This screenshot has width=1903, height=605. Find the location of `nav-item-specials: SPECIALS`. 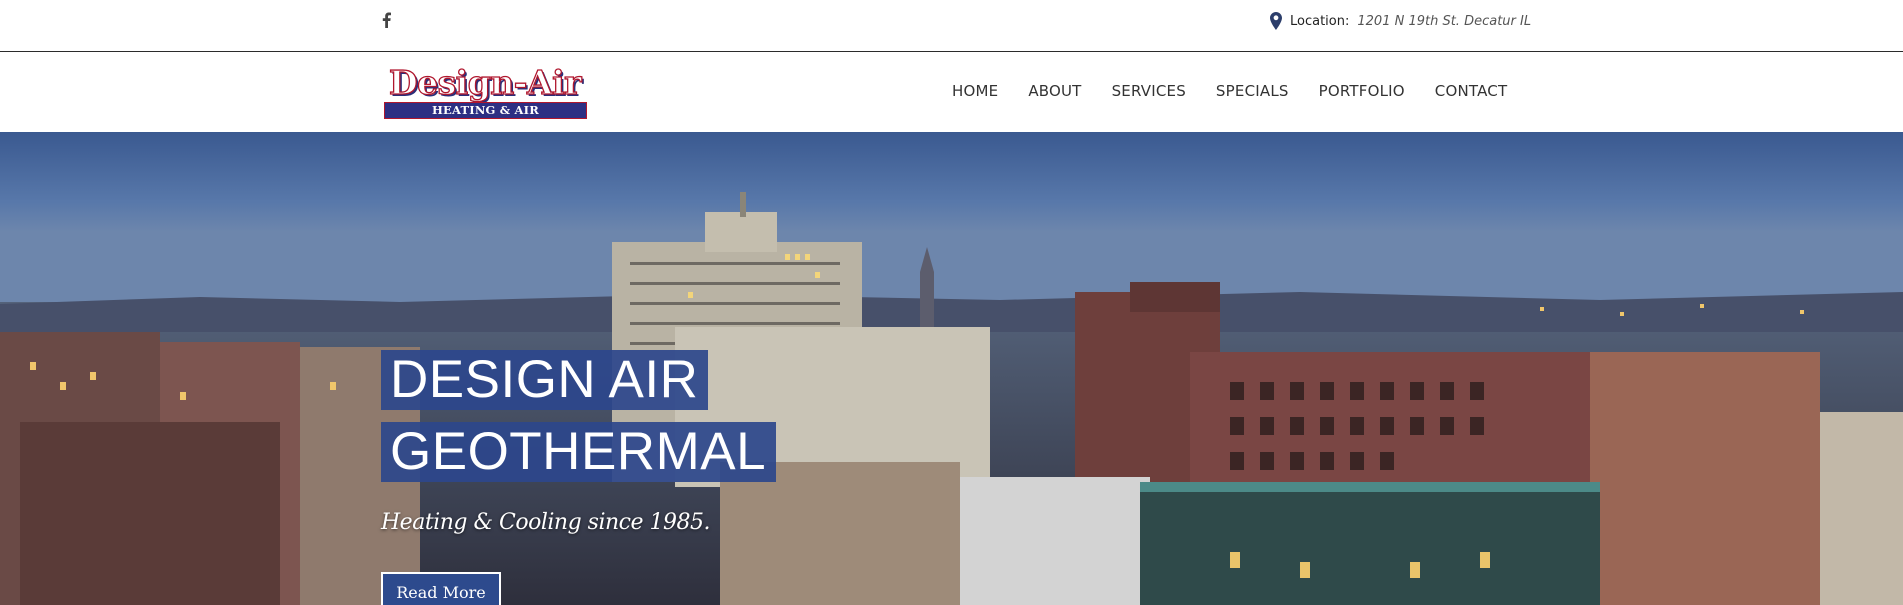

nav-item-specials: SPECIALS is located at coordinates (1252, 93).